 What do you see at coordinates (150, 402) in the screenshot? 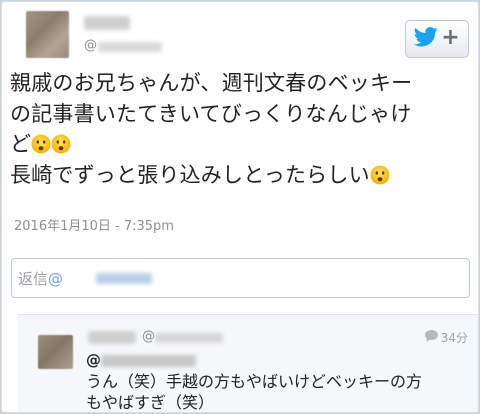
I see `reply-line: もやばすぎ（笑）` at bounding box center [150, 402].